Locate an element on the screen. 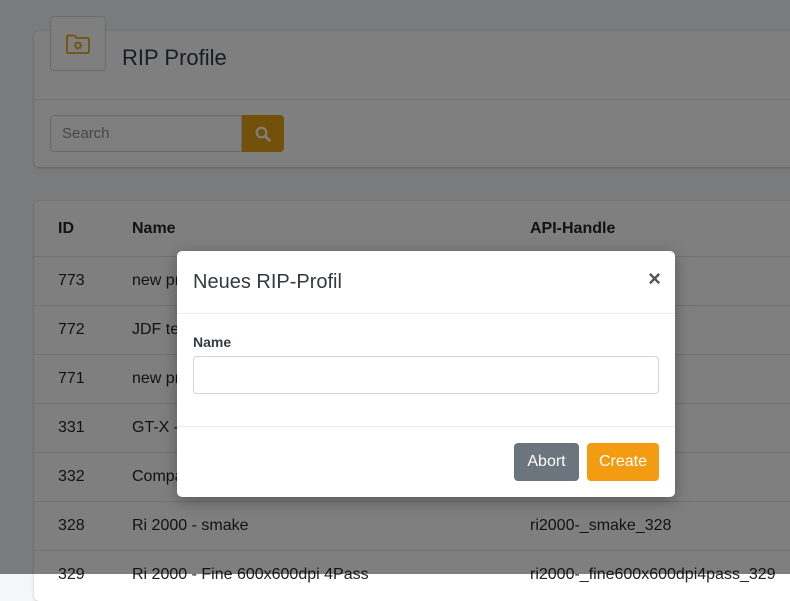 The height and width of the screenshot is (601, 790). modal-header: Neues RIP-Profil × is located at coordinates (426, 282).